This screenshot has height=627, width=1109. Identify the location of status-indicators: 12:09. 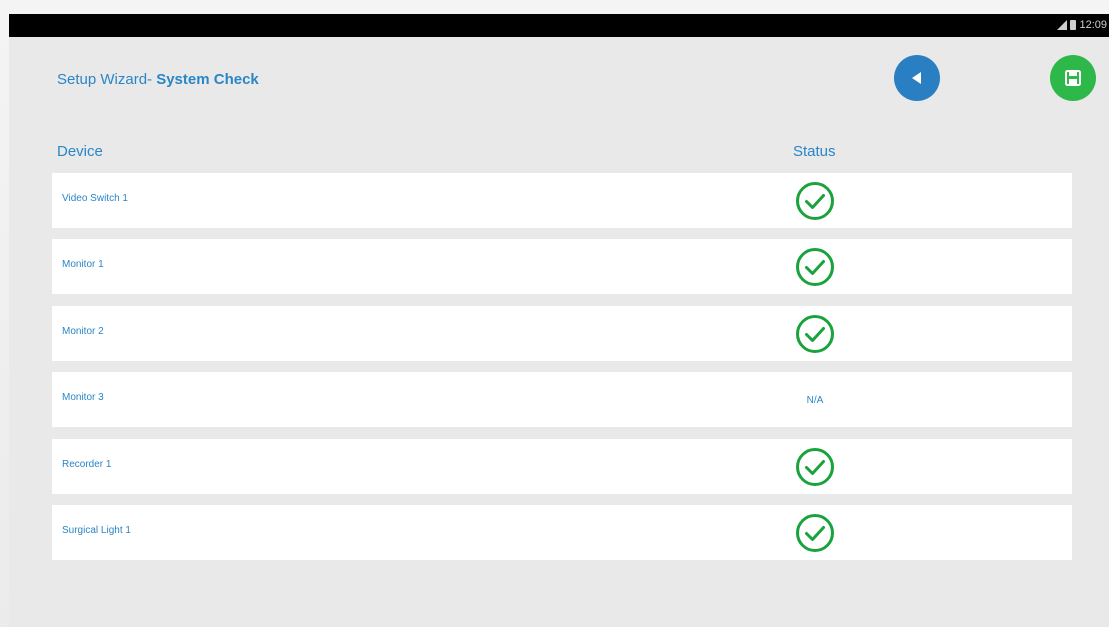
(1082, 25).